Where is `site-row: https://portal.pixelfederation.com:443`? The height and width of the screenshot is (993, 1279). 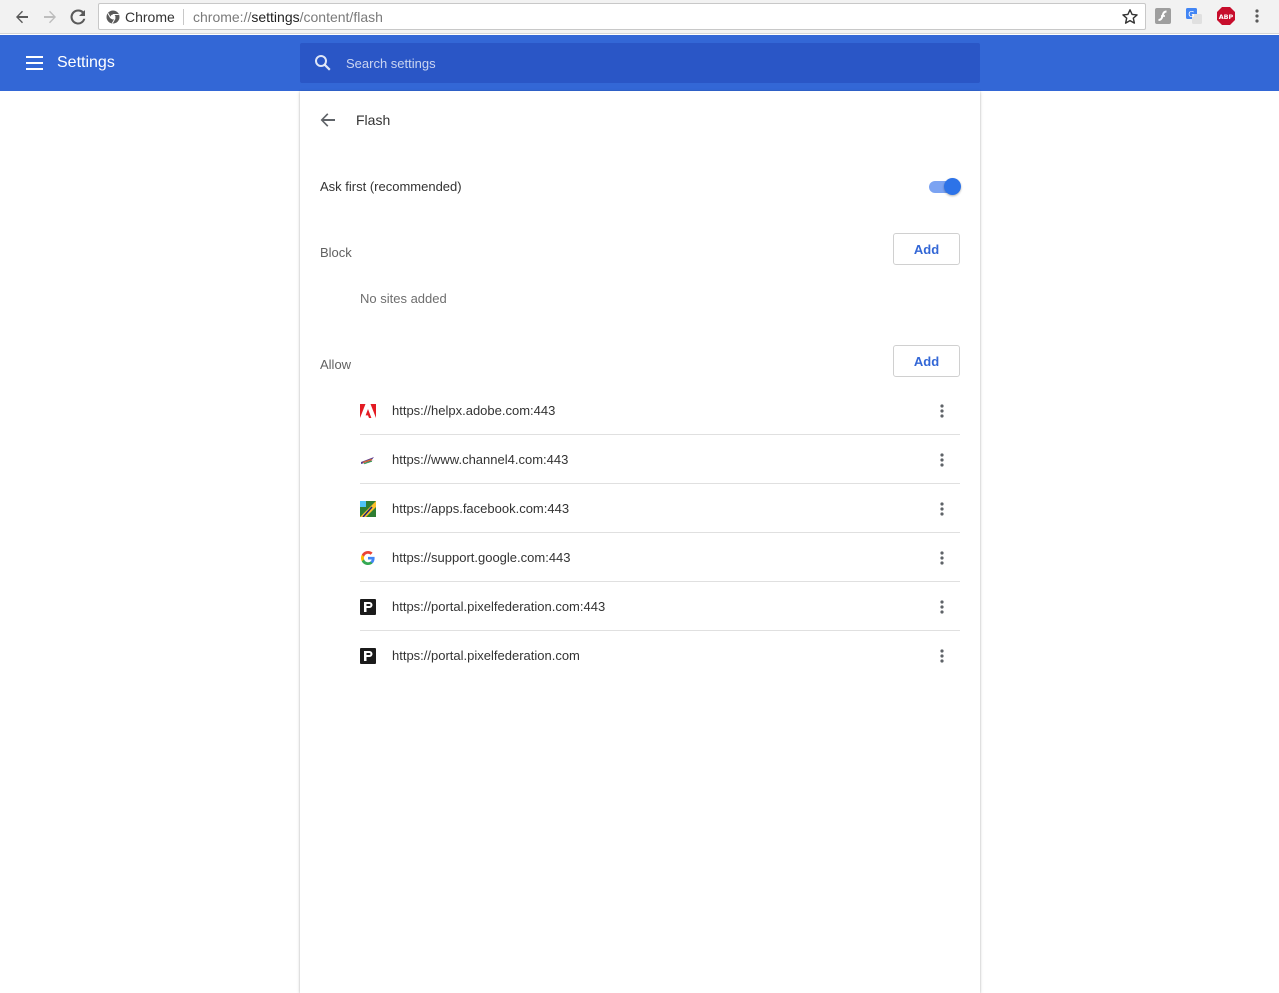
site-row: https://portal.pixelfederation.com:443 is located at coordinates (660, 606).